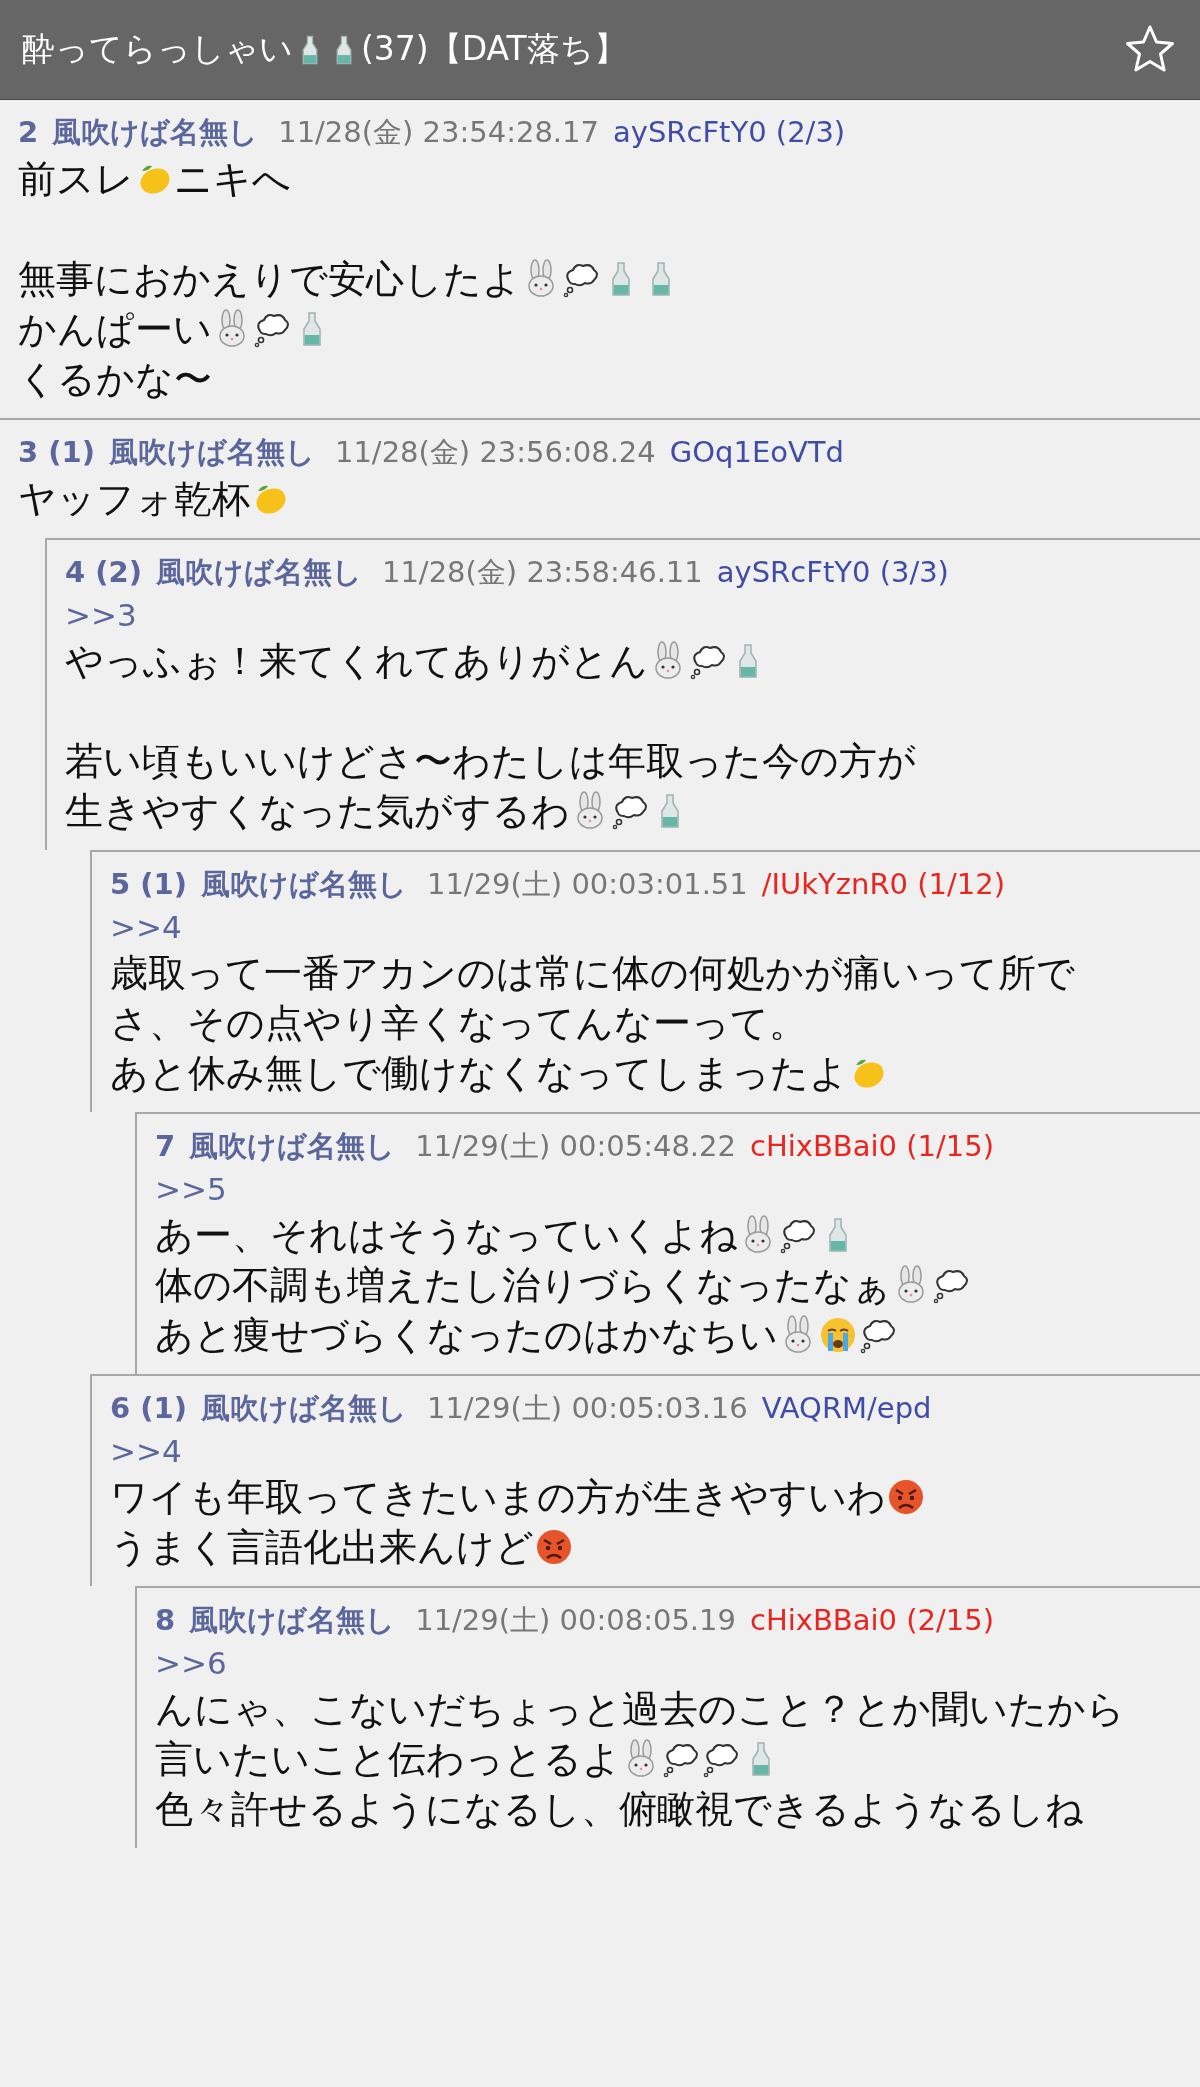 Image resolution: width=1200 pixels, height=2087 pixels. I want to click on body-text: あと痩せづらくなったのはかなちい, so click(466, 1335).